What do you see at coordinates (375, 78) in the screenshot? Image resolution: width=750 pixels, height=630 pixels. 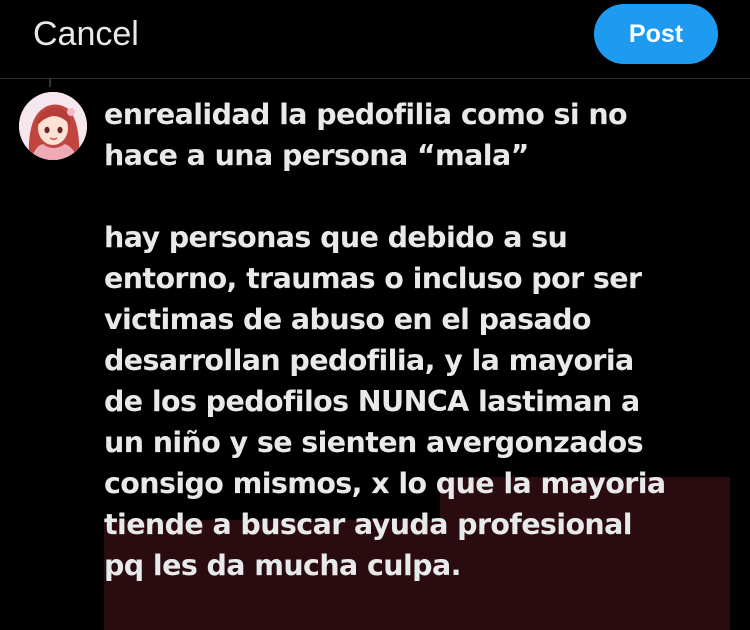 I see `header-divider` at bounding box center [375, 78].